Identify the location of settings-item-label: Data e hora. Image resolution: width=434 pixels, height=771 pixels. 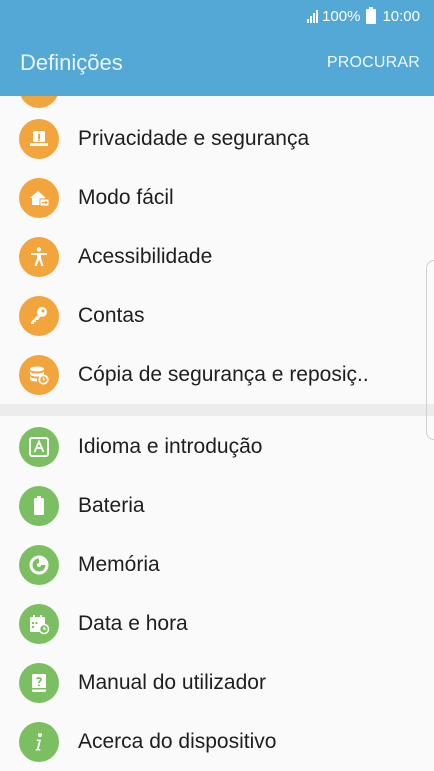
(133, 623).